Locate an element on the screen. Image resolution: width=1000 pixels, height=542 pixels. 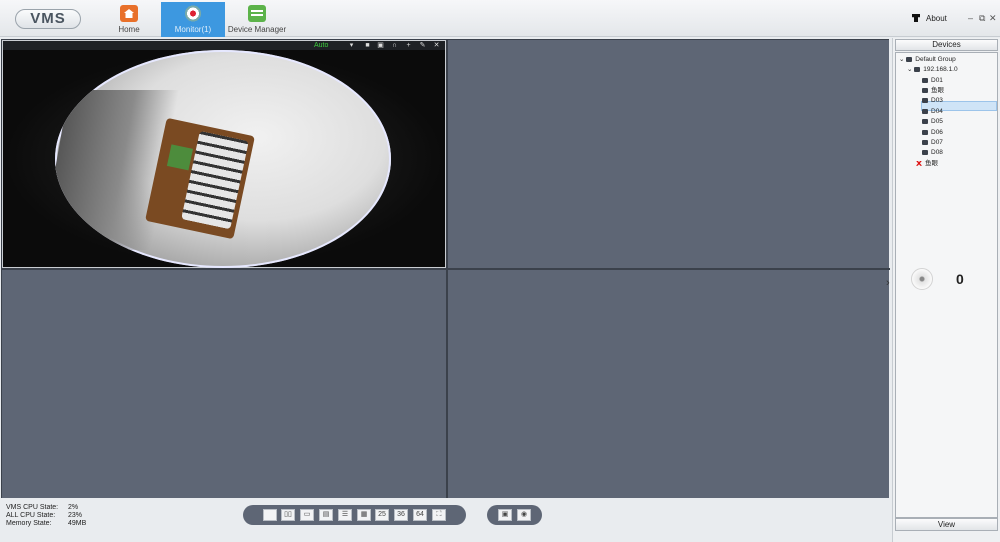
group-icon is located at coordinates (909, 59).